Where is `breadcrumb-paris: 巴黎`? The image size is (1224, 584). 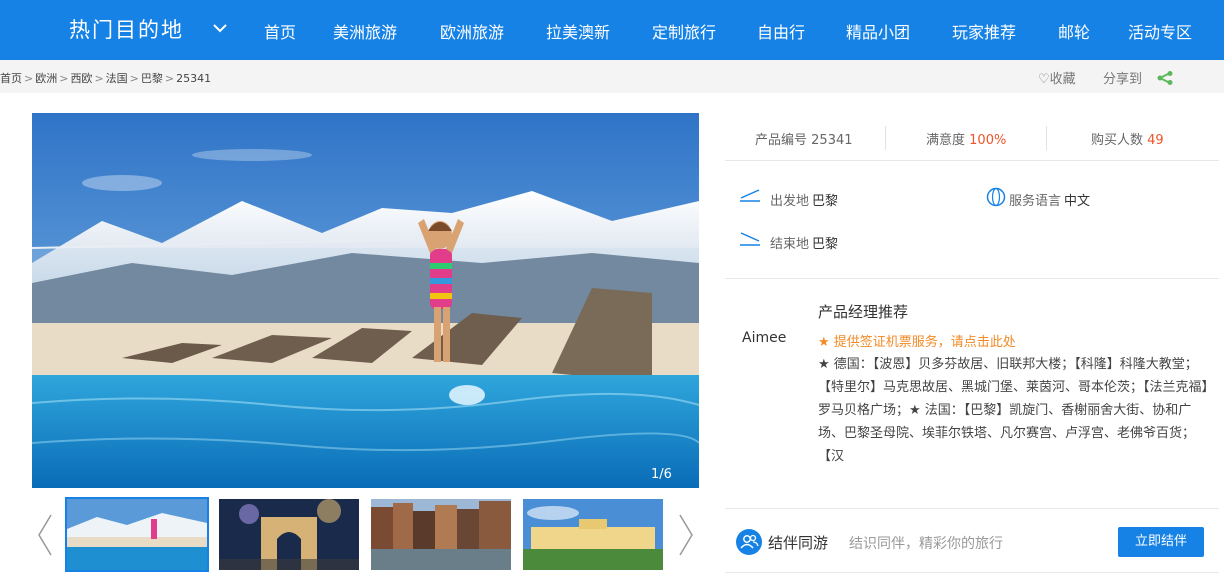 breadcrumb-paris: 巴黎 is located at coordinates (152, 78).